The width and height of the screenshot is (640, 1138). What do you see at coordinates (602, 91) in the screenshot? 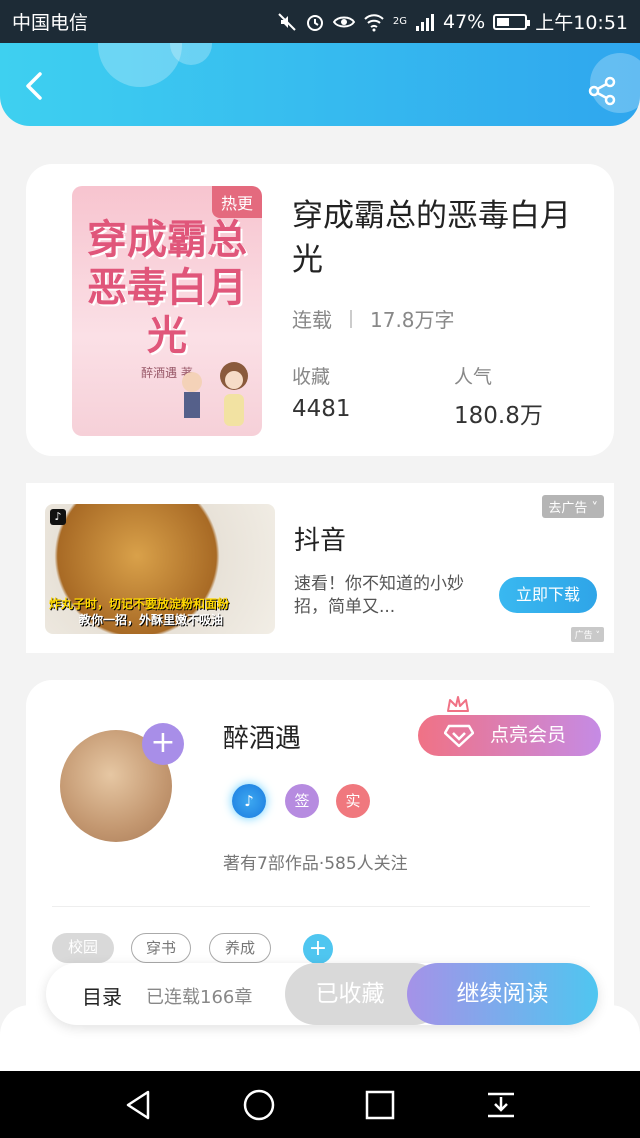
I see `share-icon` at bounding box center [602, 91].